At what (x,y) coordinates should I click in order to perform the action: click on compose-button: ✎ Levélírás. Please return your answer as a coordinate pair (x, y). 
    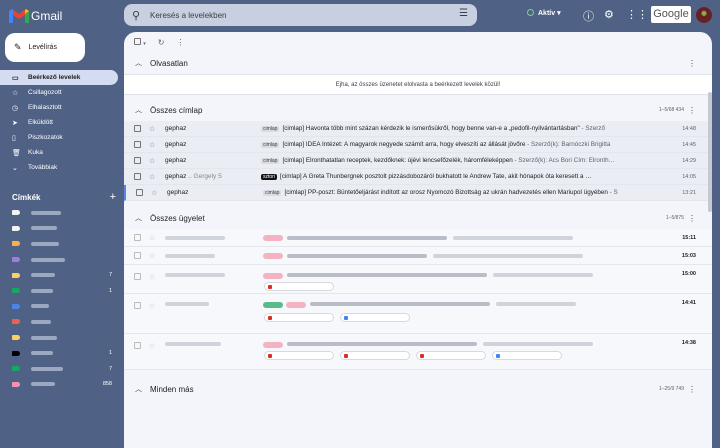
    Looking at the image, I should click on (45, 47).